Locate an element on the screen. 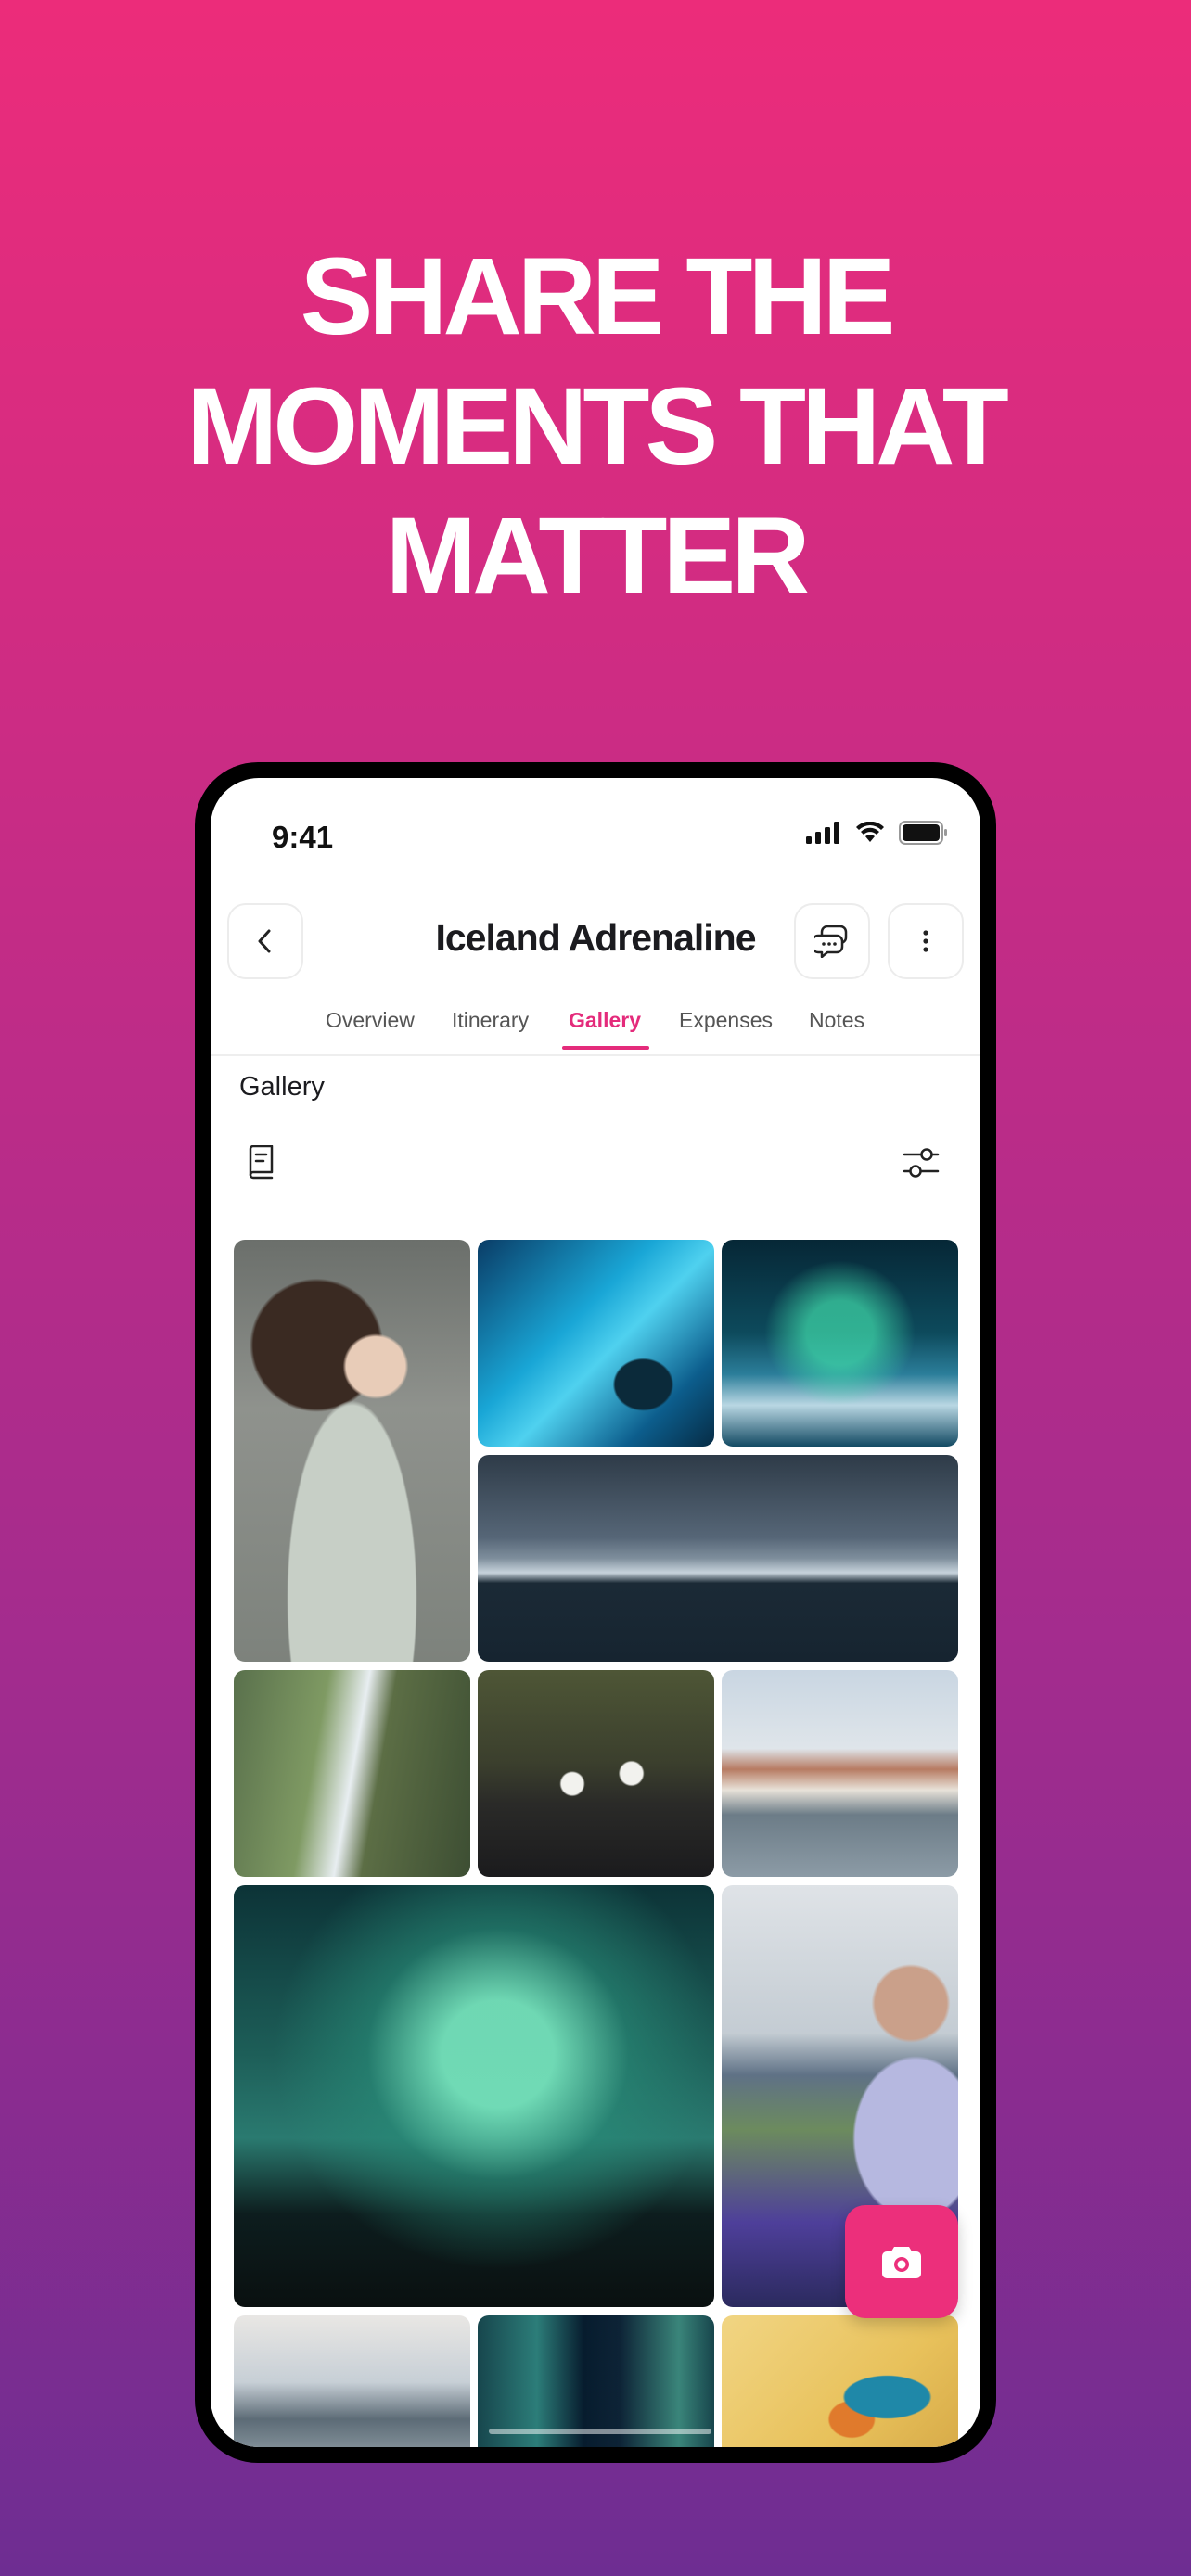  status-icons is located at coordinates (877, 833).